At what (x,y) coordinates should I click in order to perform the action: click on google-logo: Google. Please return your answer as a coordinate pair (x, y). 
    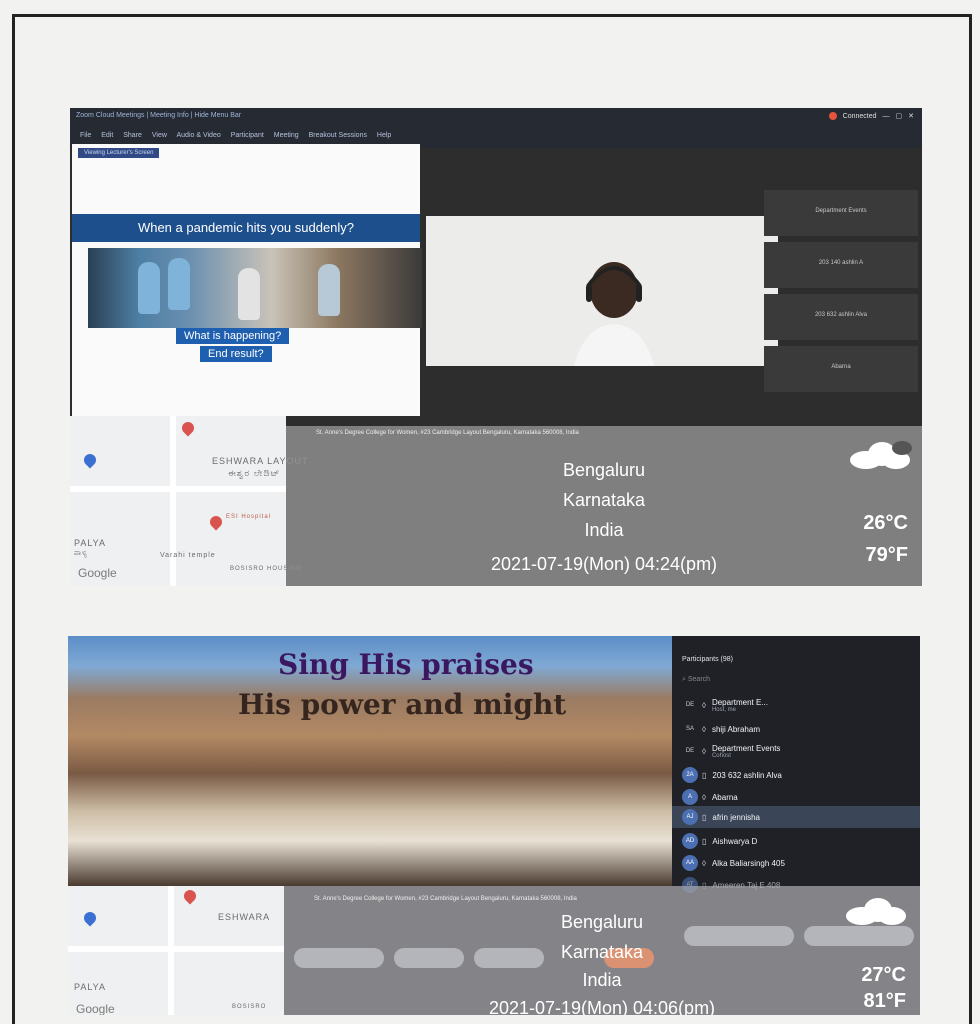
    Looking at the image, I should click on (95, 1008).